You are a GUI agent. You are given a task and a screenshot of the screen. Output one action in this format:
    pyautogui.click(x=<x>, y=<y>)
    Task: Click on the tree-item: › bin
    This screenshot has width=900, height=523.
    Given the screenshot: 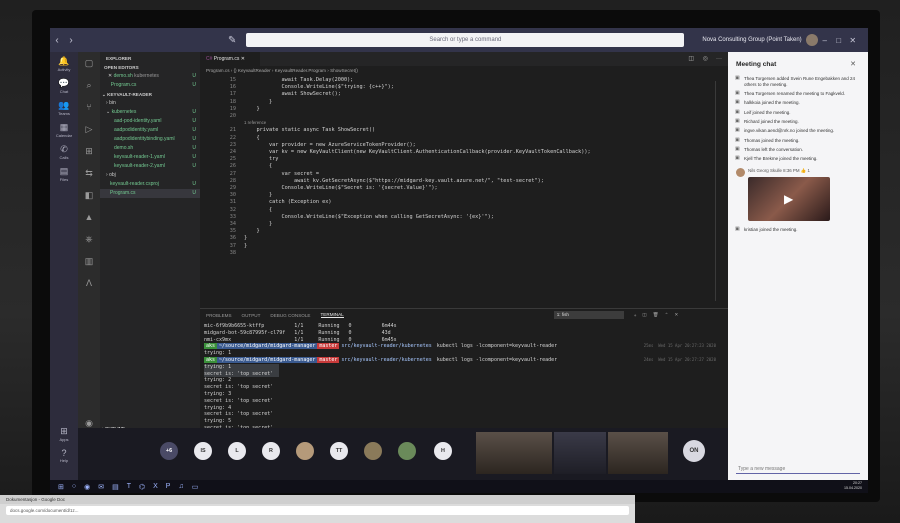 What is the action you would take?
    pyautogui.click(x=150, y=103)
    